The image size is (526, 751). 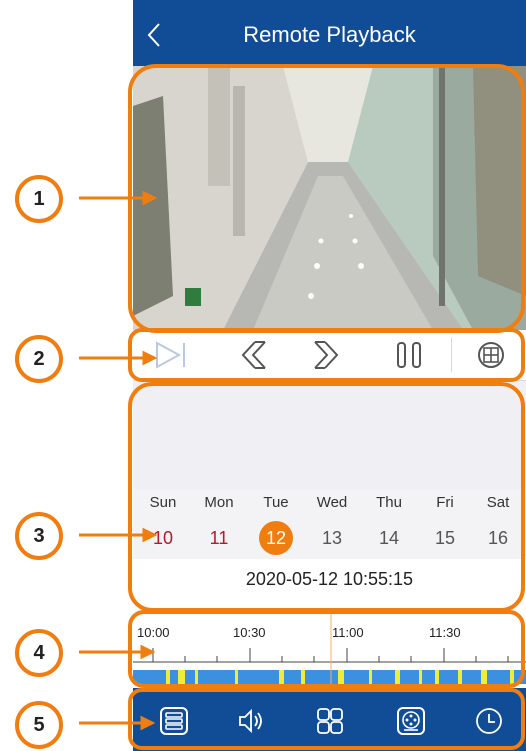 I want to click on fast-forward-icon, so click(x=326, y=355).